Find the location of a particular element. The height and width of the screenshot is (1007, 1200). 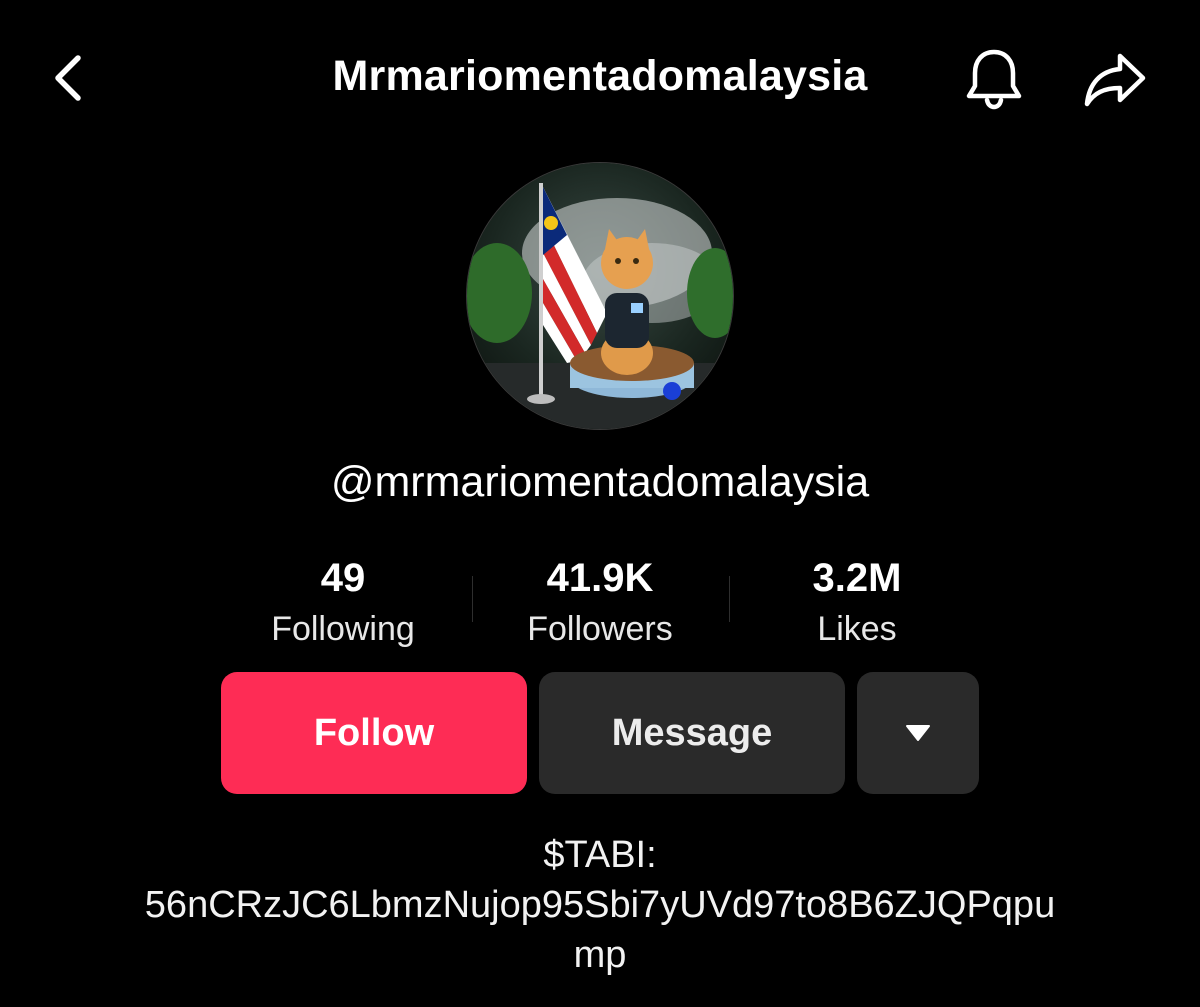

stat-label-likes: Likes is located at coordinates (857, 629).